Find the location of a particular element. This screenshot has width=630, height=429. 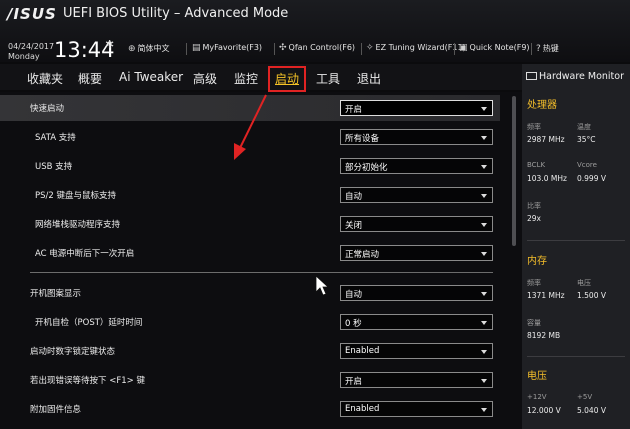

tab-monitor: 监控 is located at coordinates (246, 78).